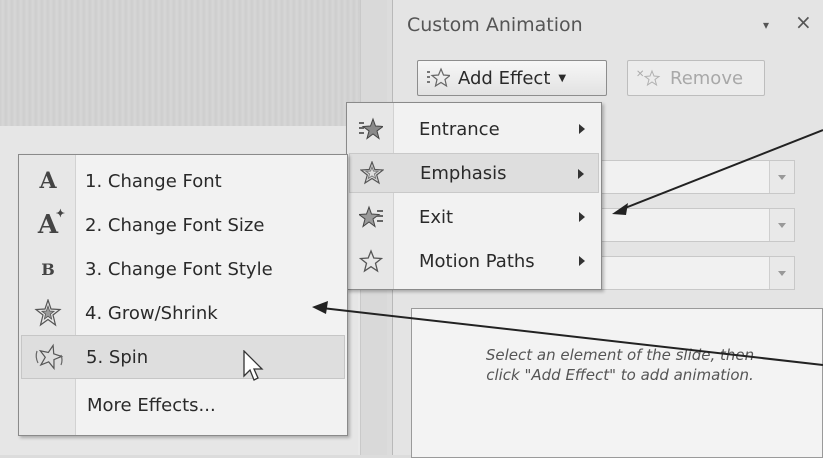 The image size is (823, 458). I want to click on callout-arrow-to-exit, so click(721, 170).